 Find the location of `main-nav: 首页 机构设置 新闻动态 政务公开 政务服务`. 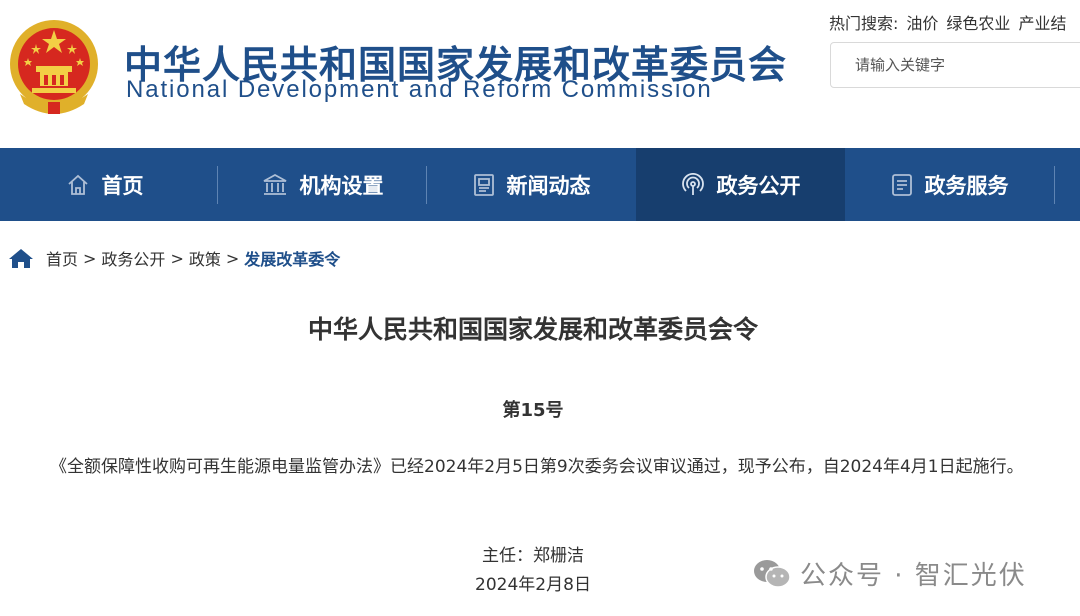

main-nav: 首页 机构设置 新闻动态 政务公开 政务服务 is located at coordinates (540, 184).